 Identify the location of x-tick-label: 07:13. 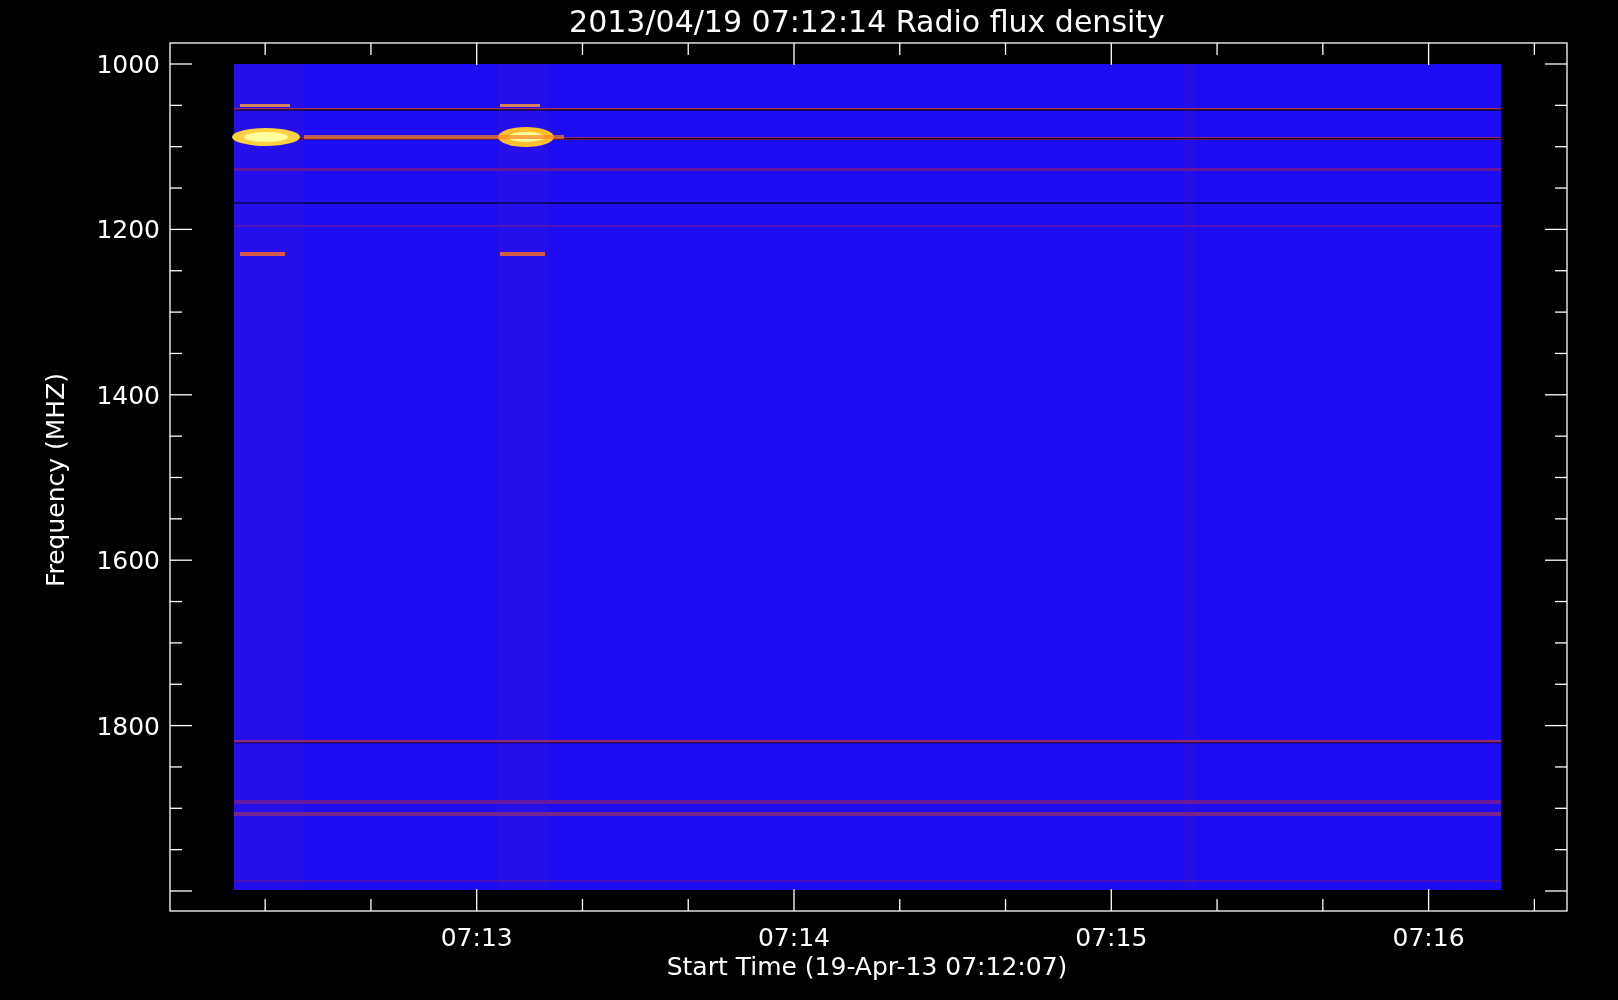
(476, 937).